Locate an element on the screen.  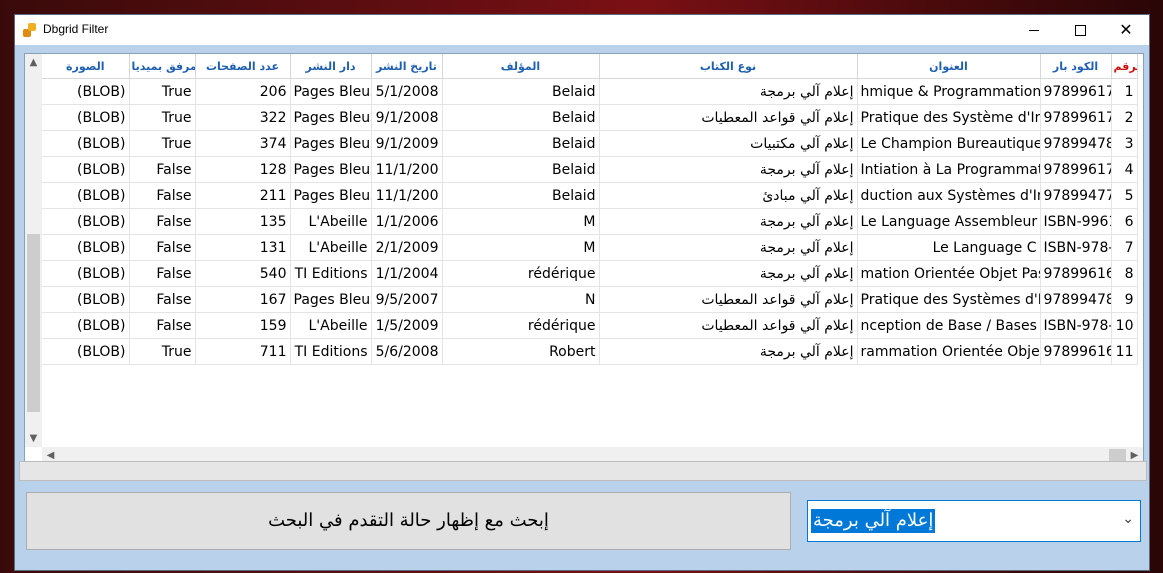
cell-title: Pratique des Système d'Information is located at coordinates (949, 117).